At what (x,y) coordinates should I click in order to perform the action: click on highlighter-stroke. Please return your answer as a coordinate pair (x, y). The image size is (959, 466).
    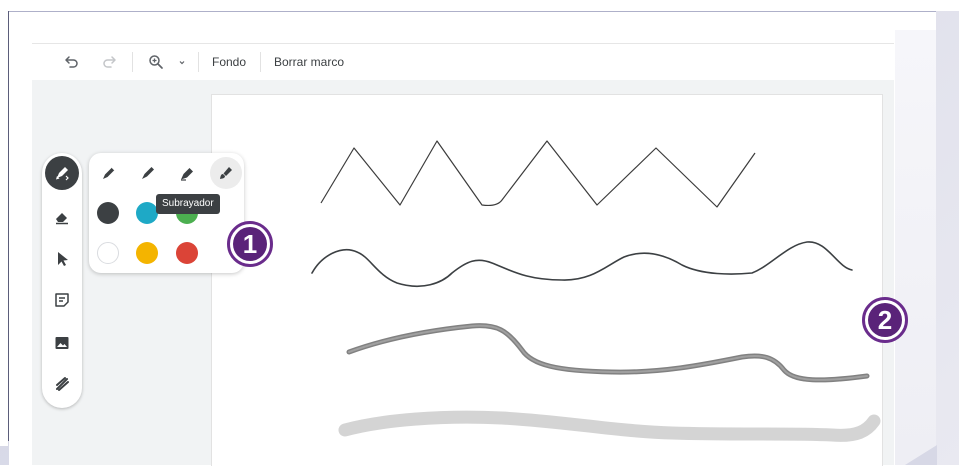
    Looking at the image, I should click on (609, 426).